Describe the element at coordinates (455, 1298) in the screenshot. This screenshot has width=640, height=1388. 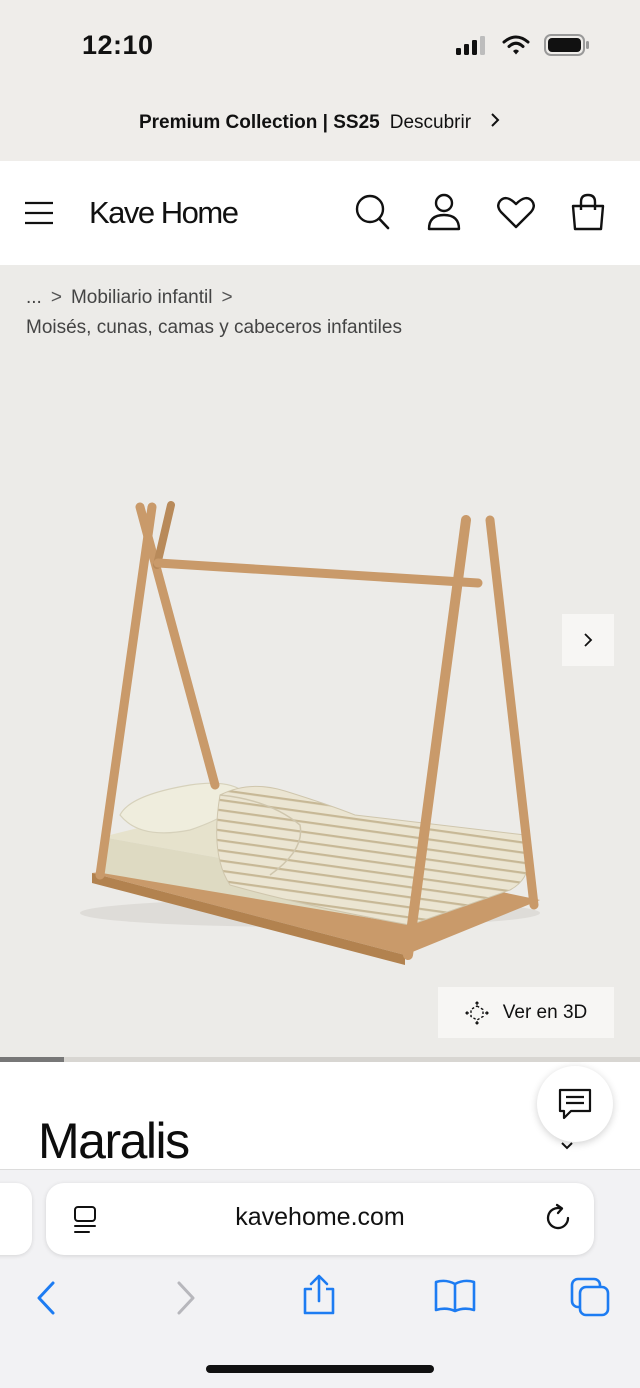
I see `bookmarks-book-icon` at that location.